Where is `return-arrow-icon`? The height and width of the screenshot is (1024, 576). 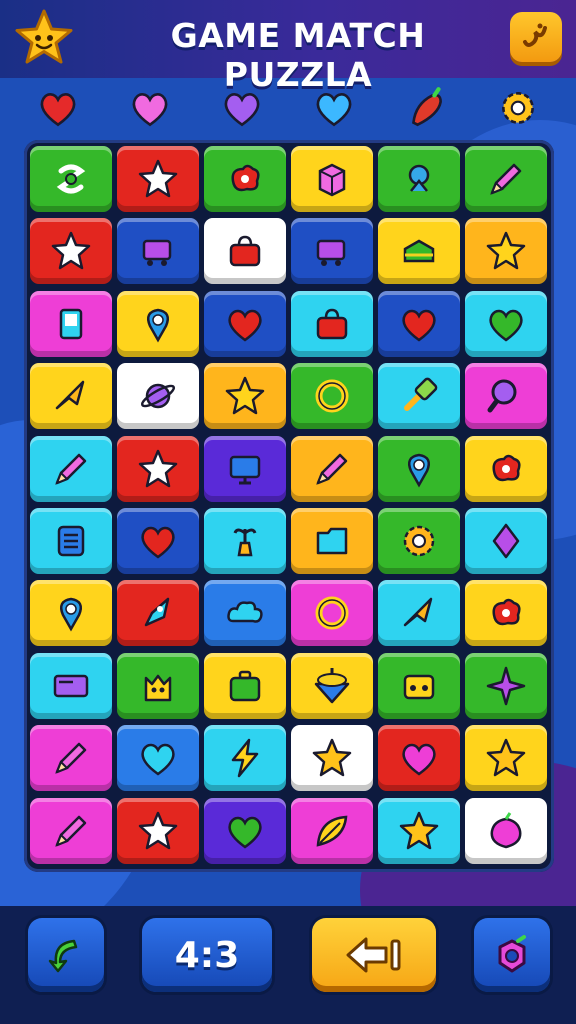 return-arrow-icon is located at coordinates (373, 955).